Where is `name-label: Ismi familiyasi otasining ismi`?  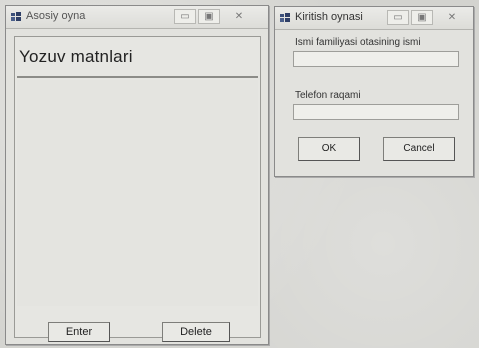 name-label: Ismi familiyasi otasining ismi is located at coordinates (358, 42).